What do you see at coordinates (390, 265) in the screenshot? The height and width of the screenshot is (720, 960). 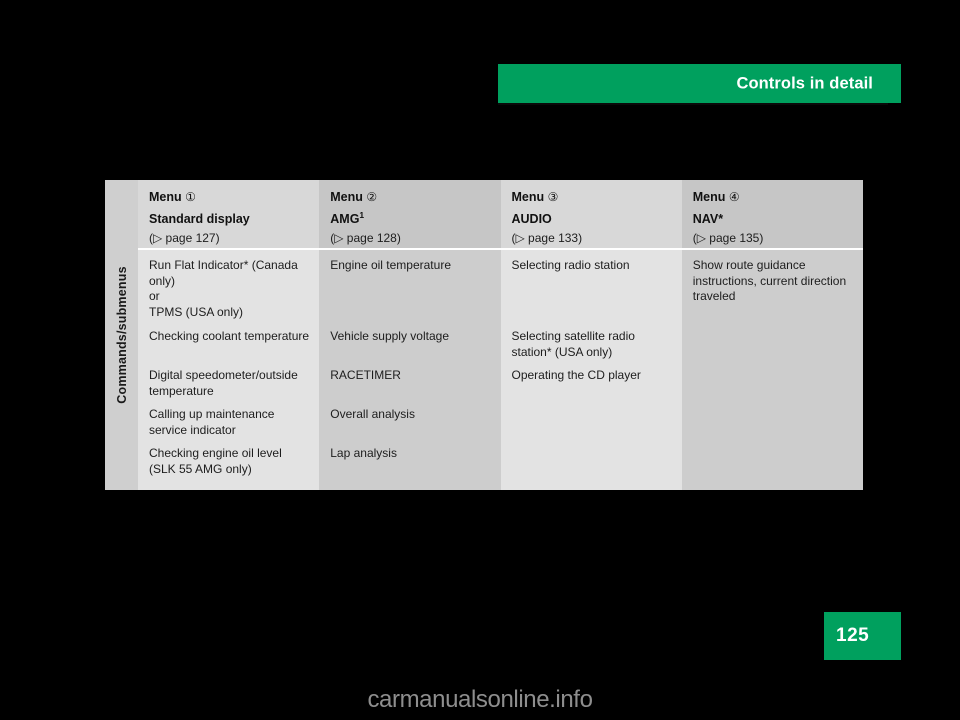 I see `table-cell: Engine oil temperature` at bounding box center [390, 265].